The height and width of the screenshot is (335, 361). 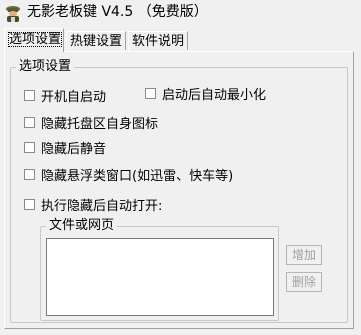 I want to click on tab-strip: 选项设置 热键设置 软件说明, so click(x=180, y=40).